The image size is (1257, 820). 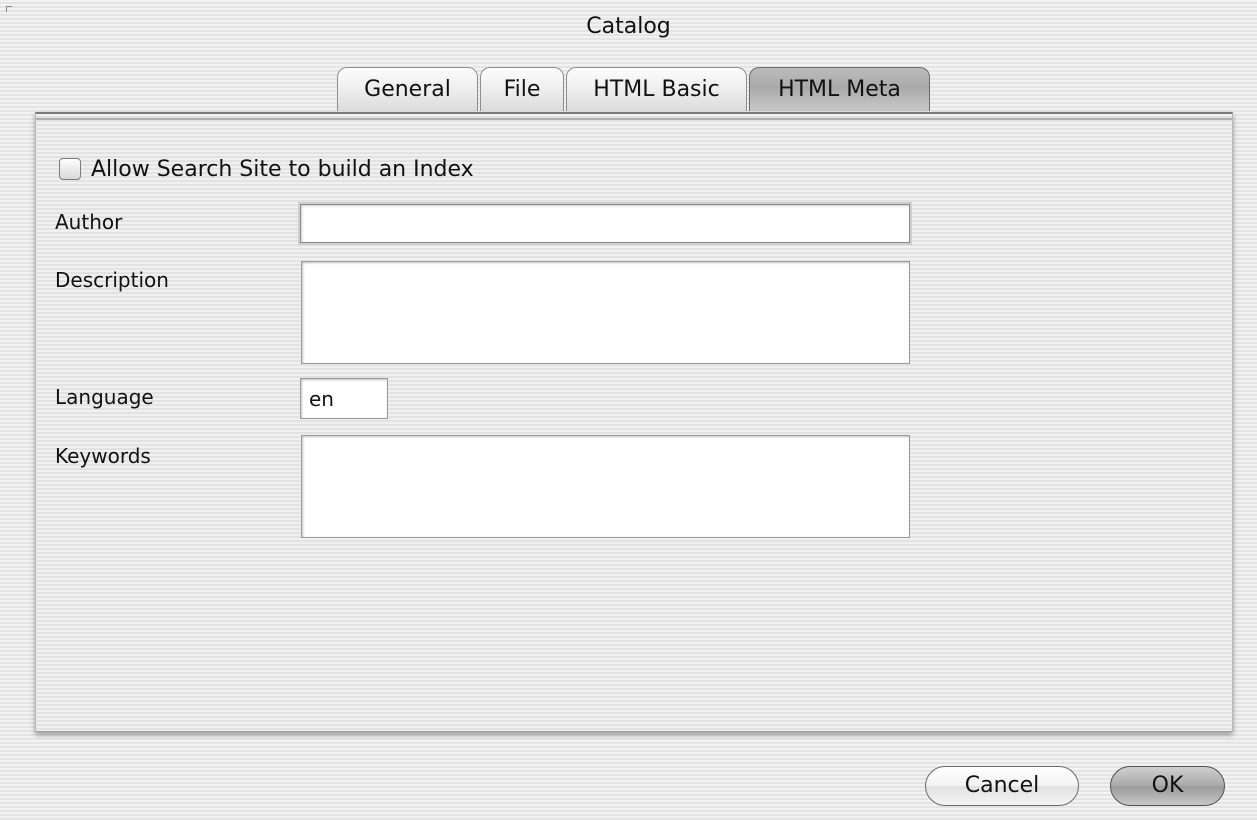 I want to click on allow-index-checkbox, so click(x=70, y=169).